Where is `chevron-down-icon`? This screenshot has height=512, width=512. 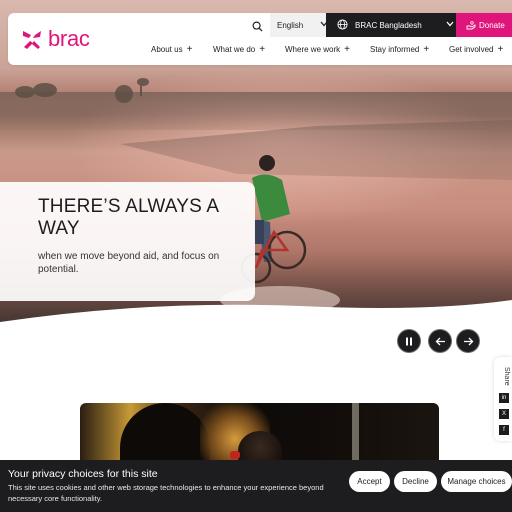
chevron-down-icon is located at coordinates (450, 24).